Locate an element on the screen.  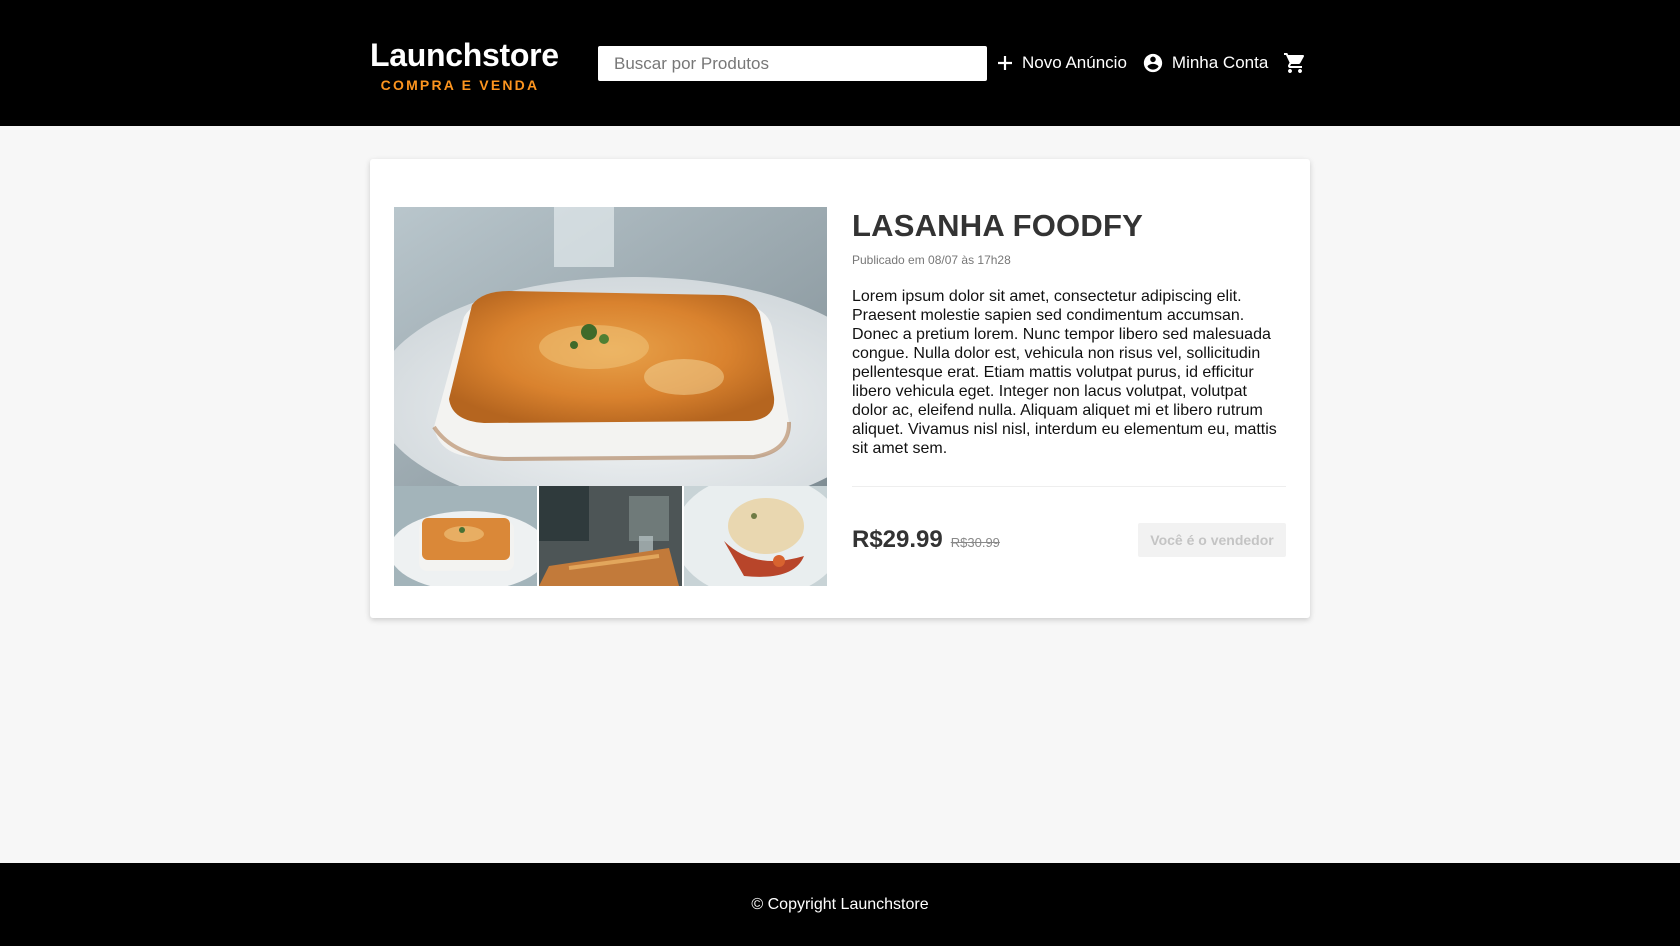
main-nav: Novo Anúncio Minha Conta is located at coordinates (1151, 63).